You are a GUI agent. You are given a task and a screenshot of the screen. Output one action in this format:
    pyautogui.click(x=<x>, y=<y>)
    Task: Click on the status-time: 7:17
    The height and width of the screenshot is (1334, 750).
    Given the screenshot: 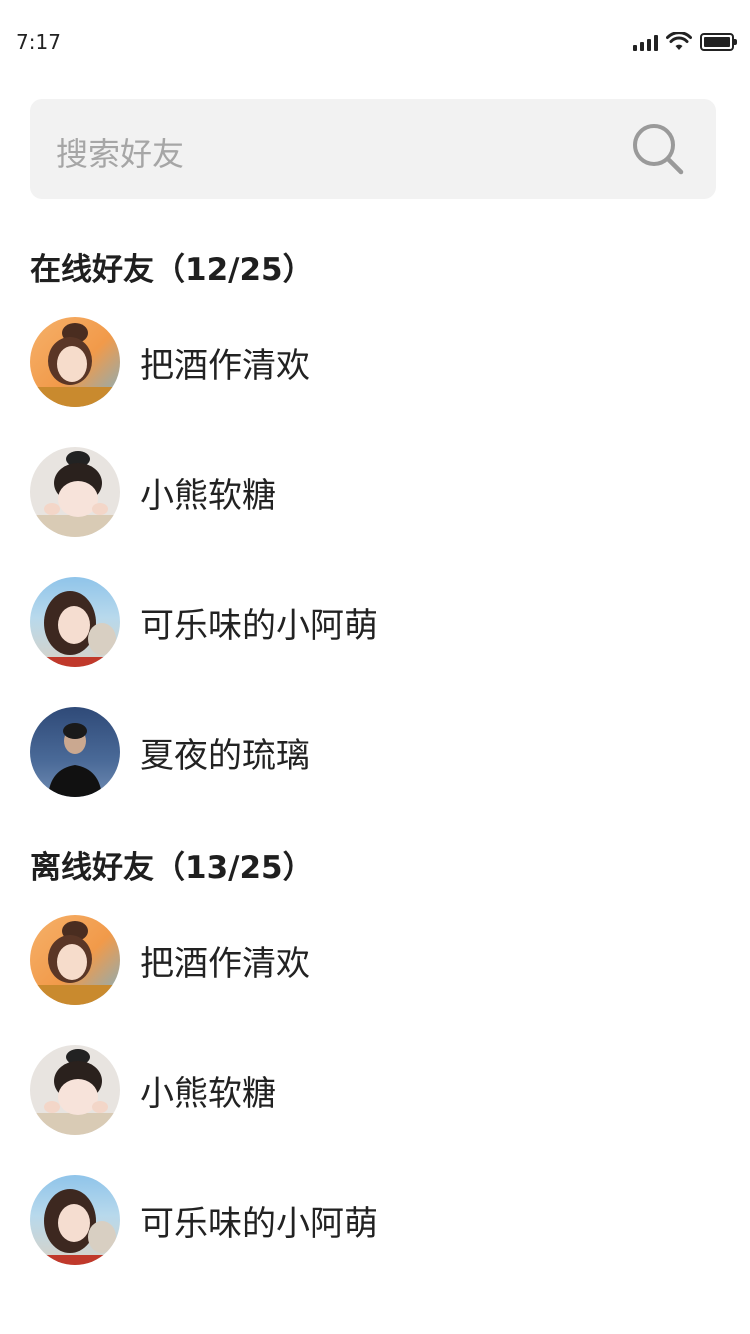 What is the action you would take?
    pyautogui.click(x=38, y=42)
    